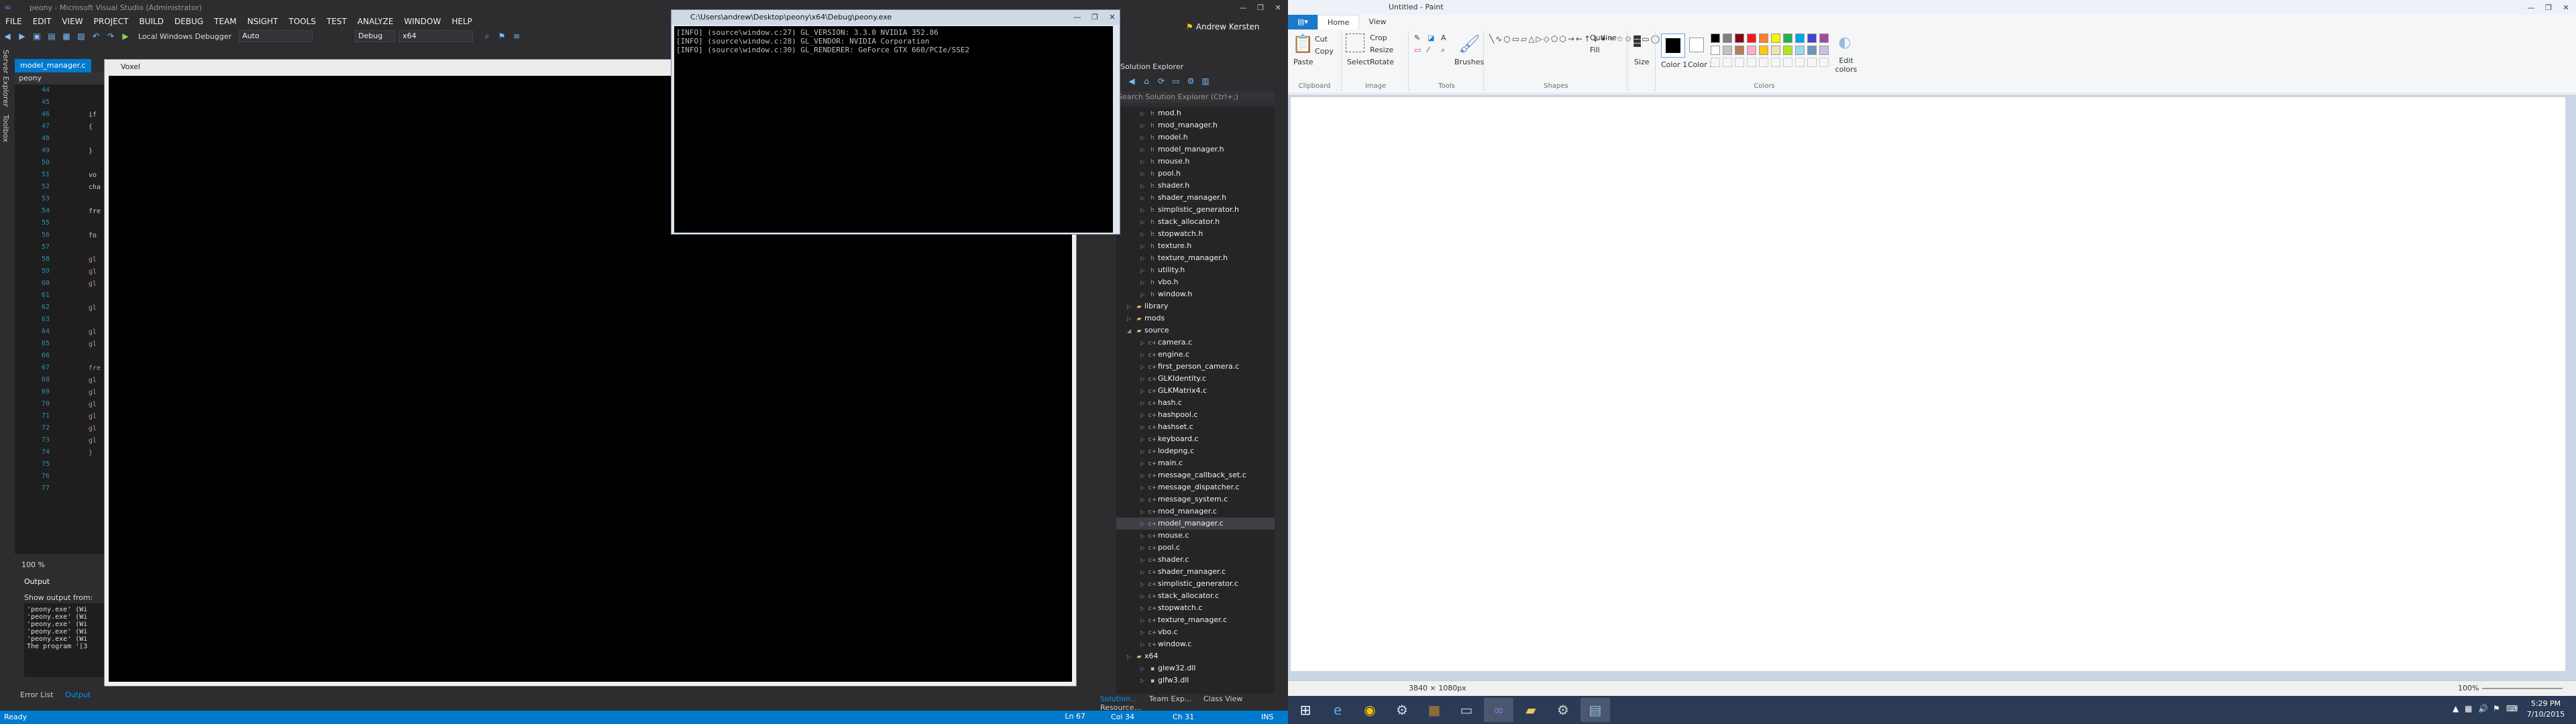 Image resolution: width=2576 pixels, height=724 pixels. I want to click on flag-icon: ⚑, so click(2496, 708).